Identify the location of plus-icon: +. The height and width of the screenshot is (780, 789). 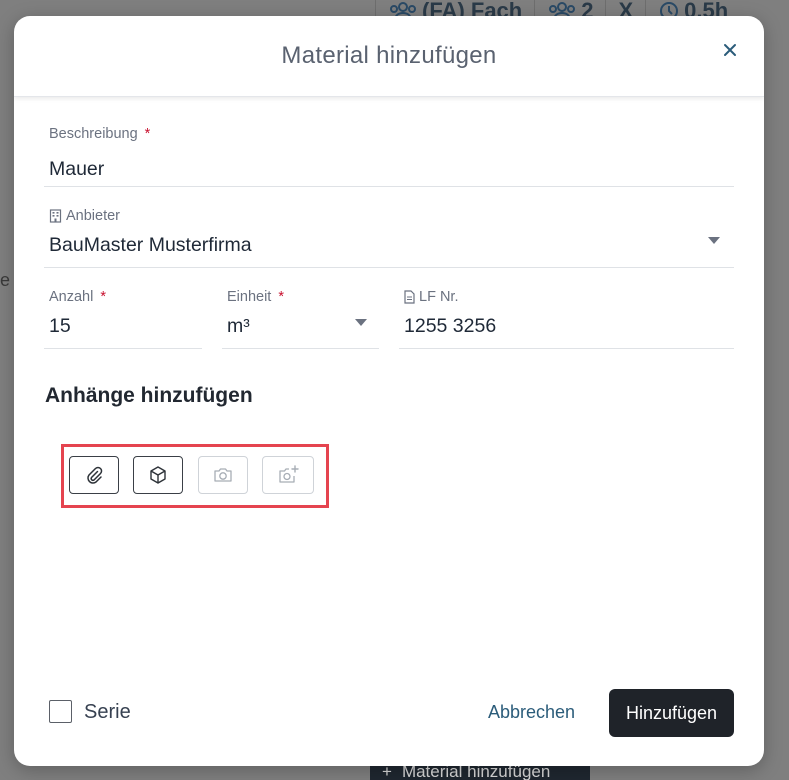
(387, 772).